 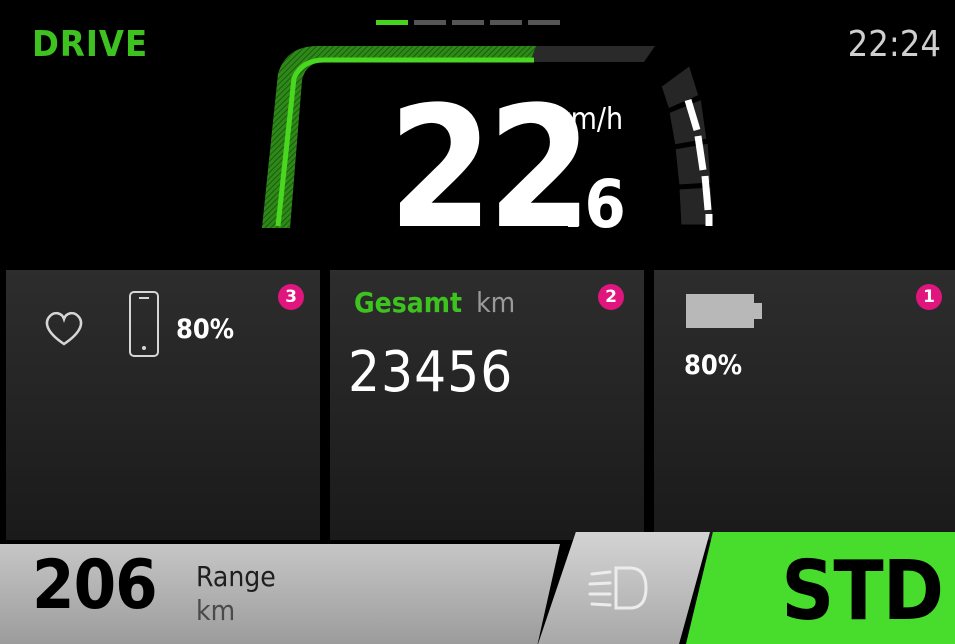 What do you see at coordinates (205, 329) in the screenshot?
I see `phone-battery-level: 80%` at bounding box center [205, 329].